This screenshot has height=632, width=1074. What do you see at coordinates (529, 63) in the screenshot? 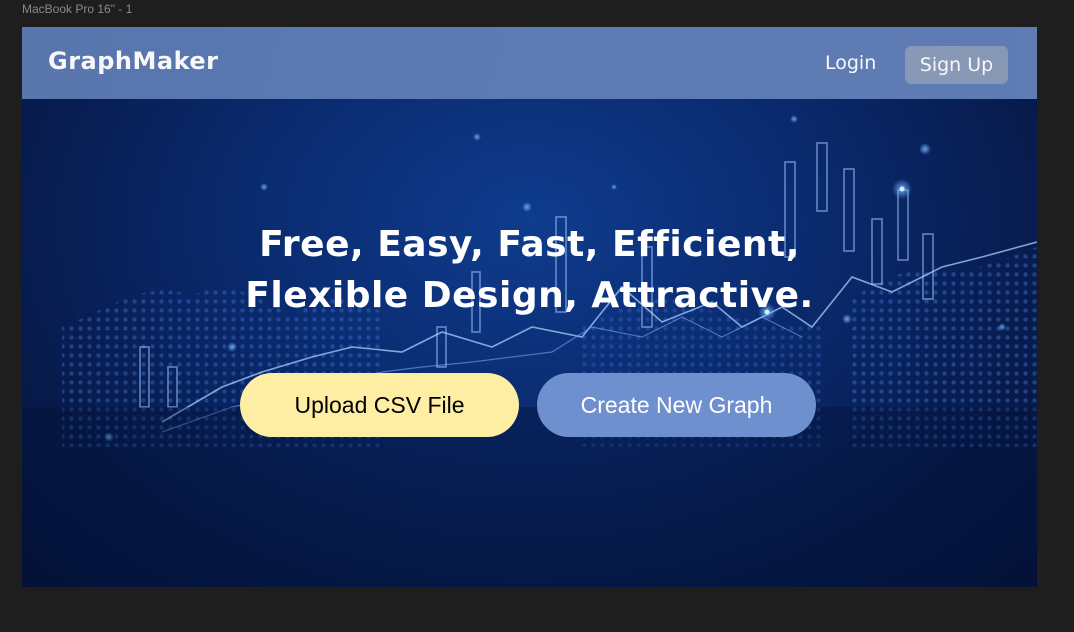
I see `top-navbar: GraphMaker Login Sign Up` at bounding box center [529, 63].